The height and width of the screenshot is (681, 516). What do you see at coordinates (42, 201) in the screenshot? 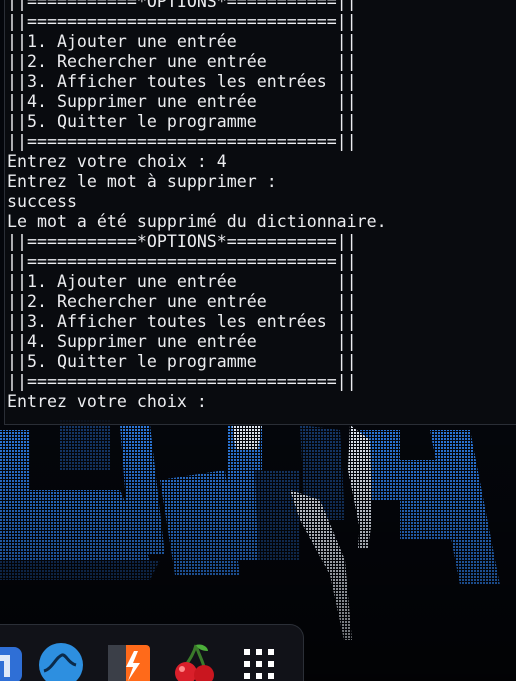
I see `terminal-line: success` at bounding box center [42, 201].